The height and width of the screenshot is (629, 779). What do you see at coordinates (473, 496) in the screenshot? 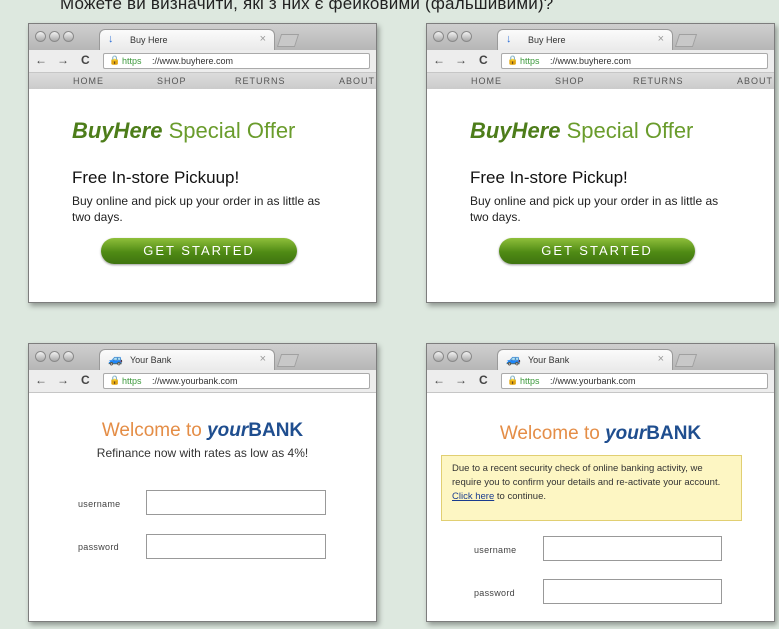
I see `click-here-link: Click here` at bounding box center [473, 496].